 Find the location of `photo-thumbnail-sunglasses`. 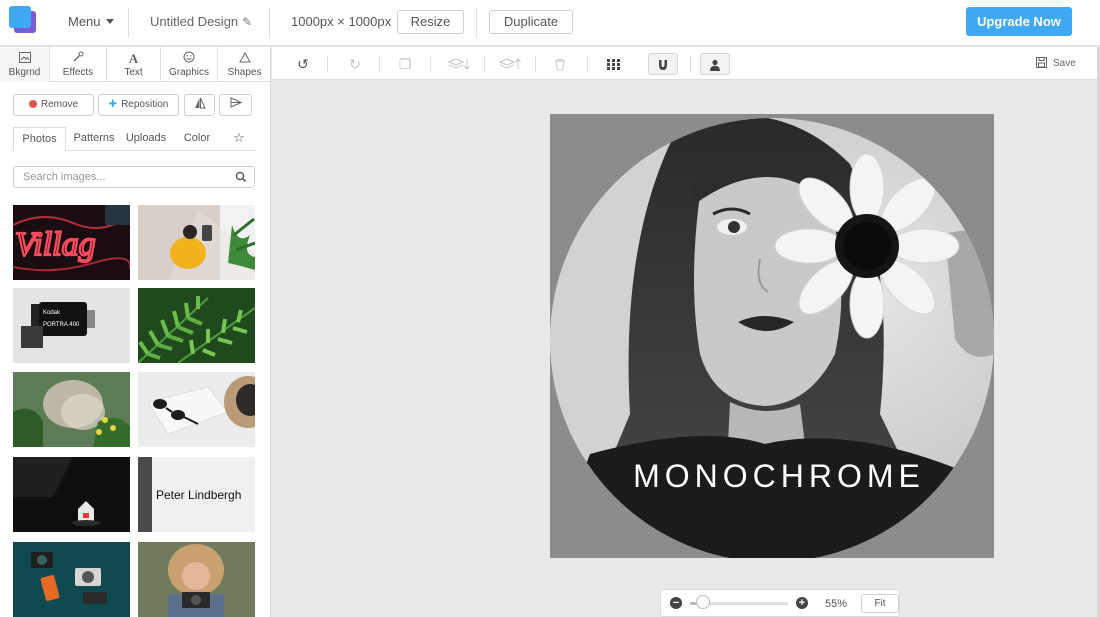

photo-thumbnail-sunglasses is located at coordinates (196, 409).